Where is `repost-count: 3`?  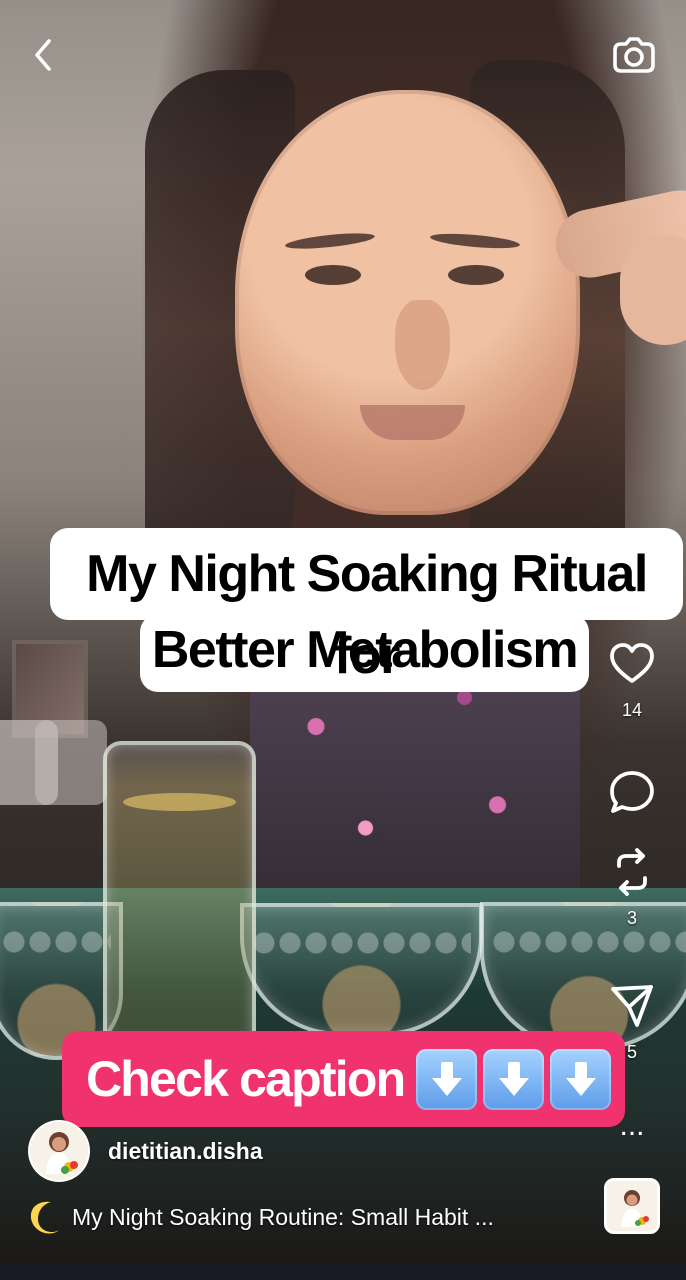
repost-count: 3 is located at coordinates (631, 918).